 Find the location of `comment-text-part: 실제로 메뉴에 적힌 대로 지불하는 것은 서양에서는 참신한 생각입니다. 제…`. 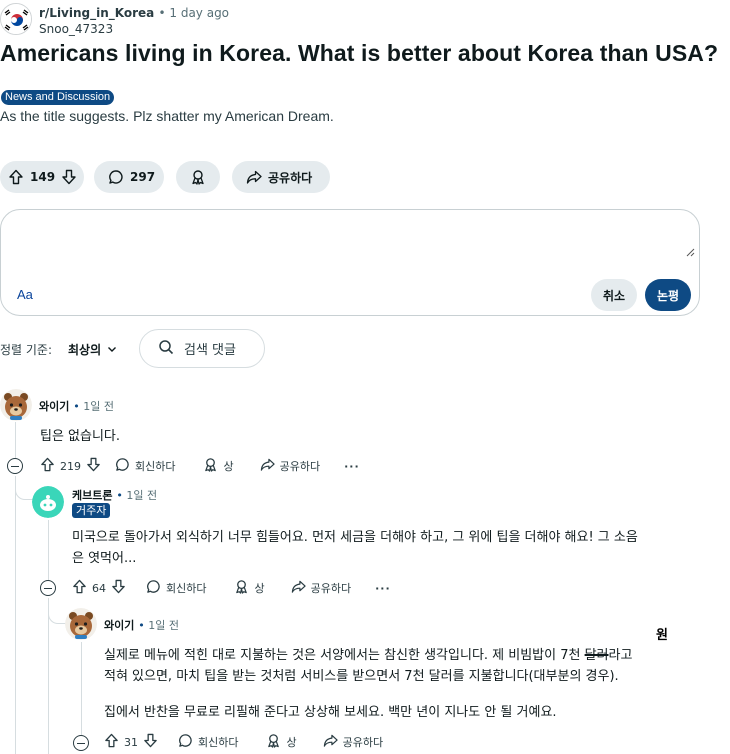

comment-text-part: 실제로 메뉴에 적힌 대로 지불하는 것은 서양에서는 참신한 생각입니다. 제… is located at coordinates (344, 655).